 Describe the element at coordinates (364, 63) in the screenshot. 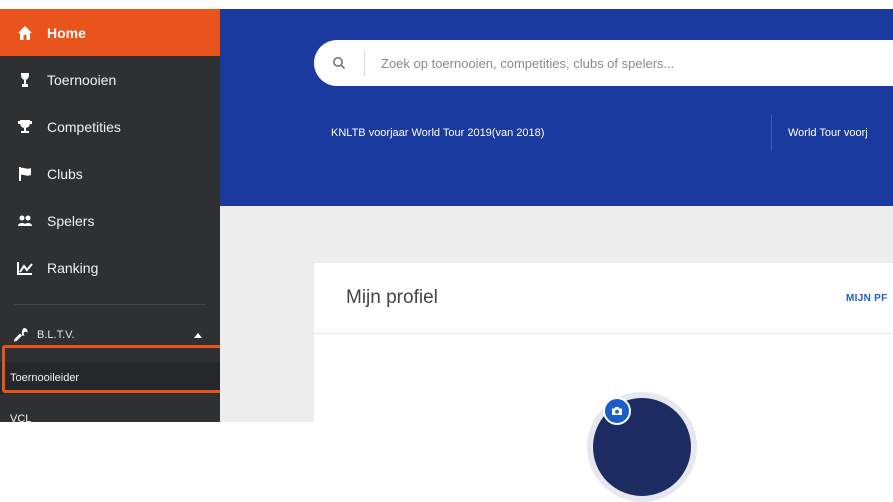

I see `search-separator` at that location.